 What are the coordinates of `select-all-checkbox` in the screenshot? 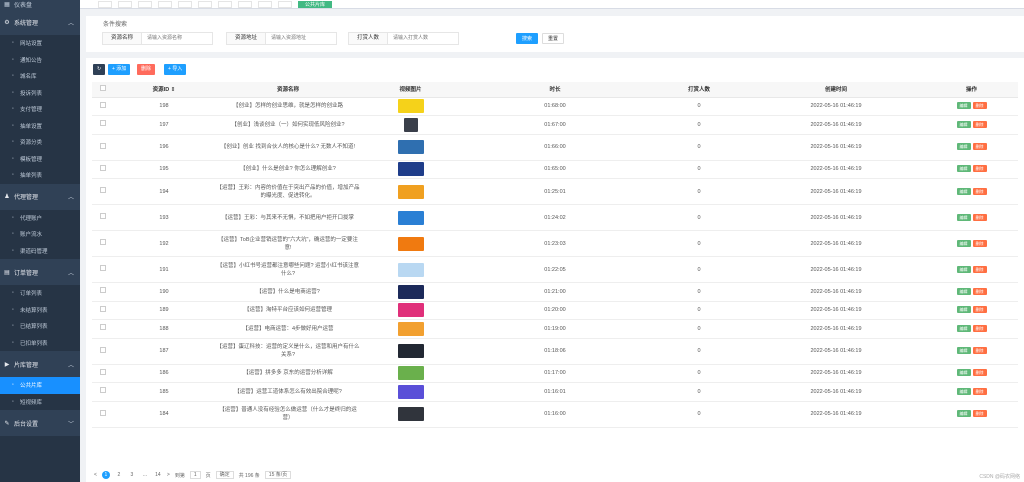 It's located at (103, 90).